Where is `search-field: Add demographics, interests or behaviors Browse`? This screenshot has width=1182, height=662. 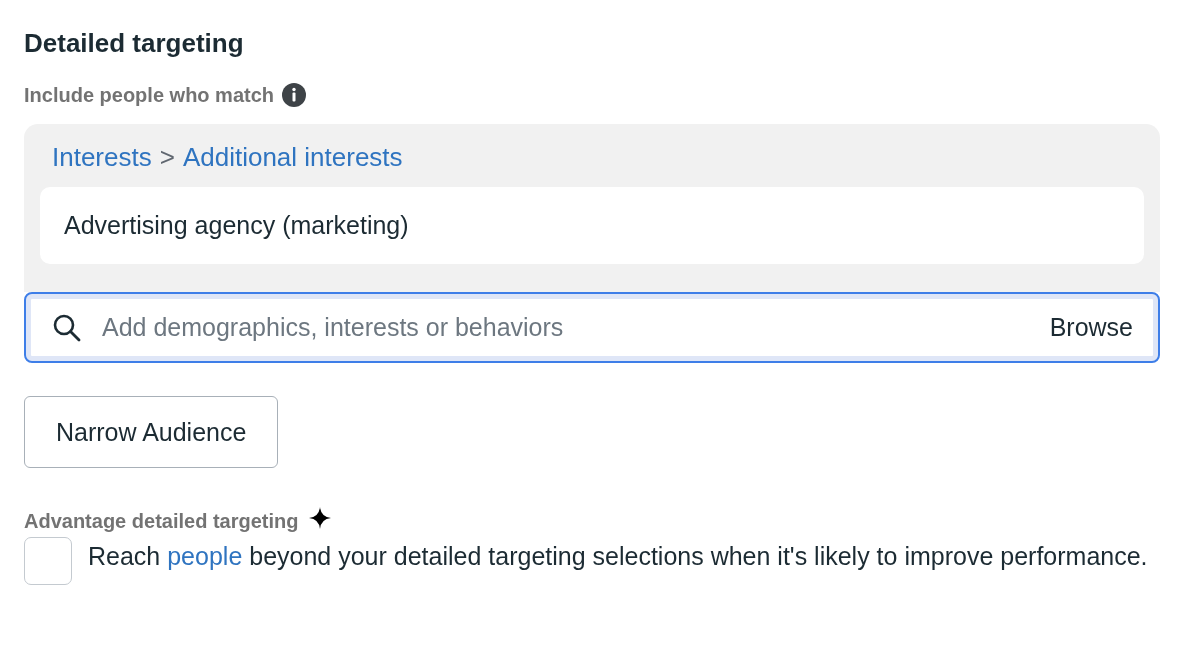 search-field: Add demographics, interests or behaviors Browse is located at coordinates (592, 327).